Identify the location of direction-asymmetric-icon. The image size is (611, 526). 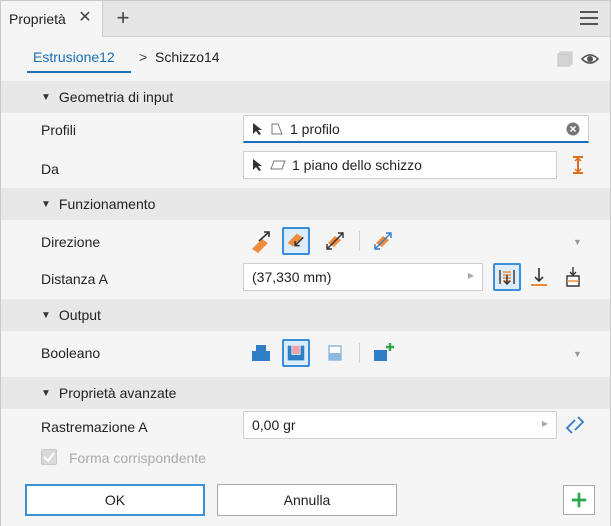
(383, 241).